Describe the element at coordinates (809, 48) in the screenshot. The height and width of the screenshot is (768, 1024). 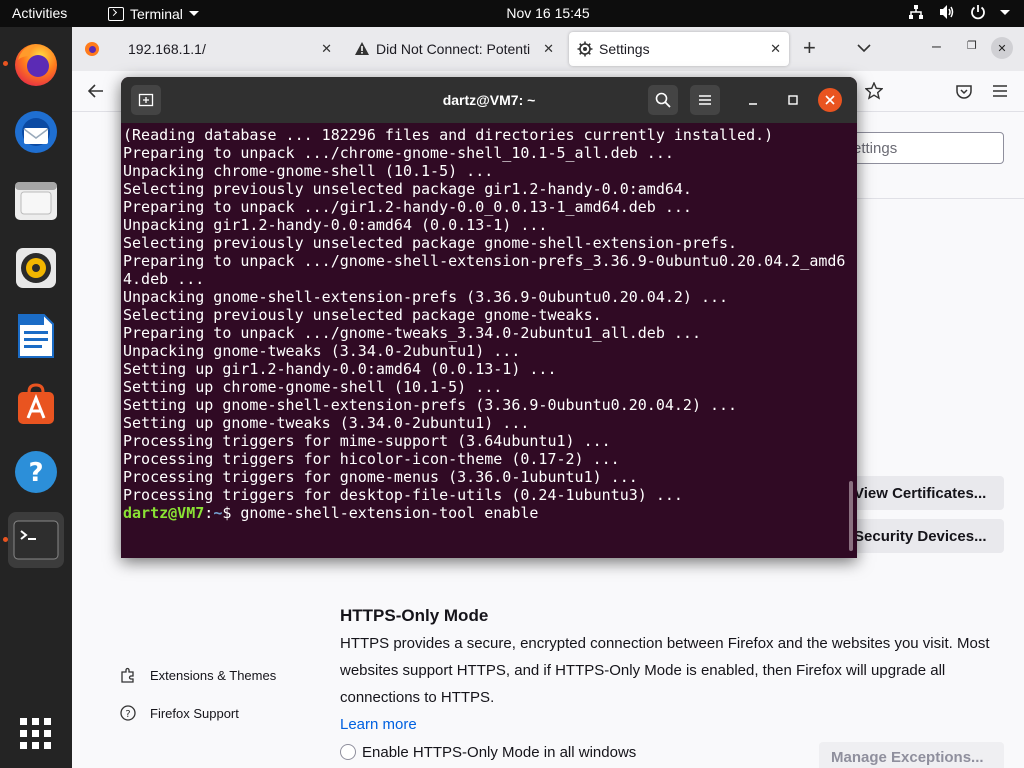
I see `new-tab-button: +` at that location.